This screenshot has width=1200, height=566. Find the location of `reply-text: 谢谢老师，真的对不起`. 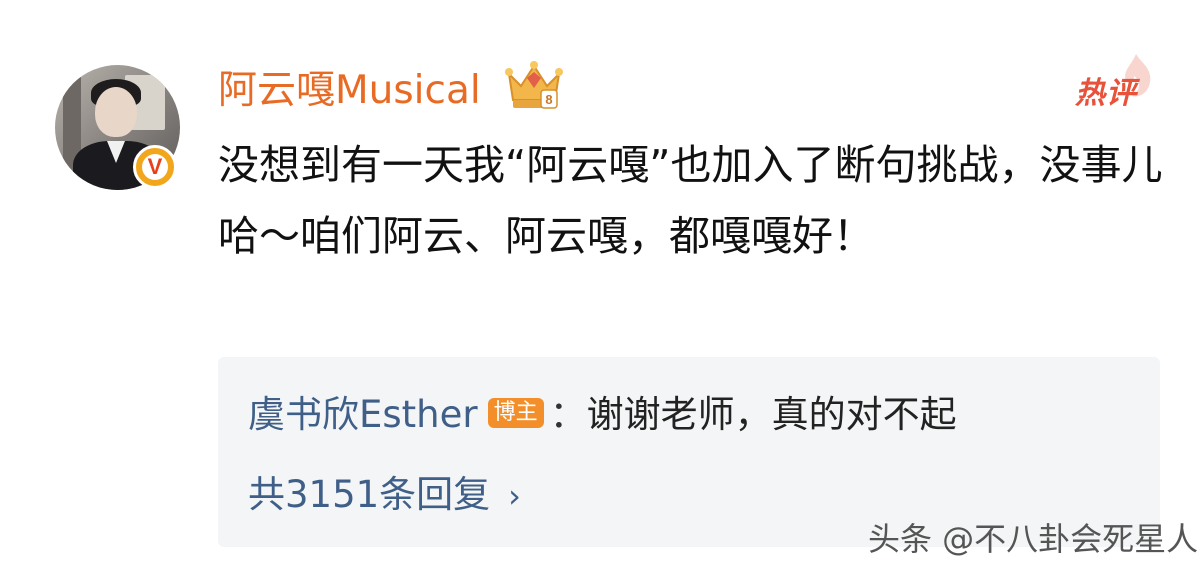

reply-text: 谢谢老师，真的对不起 is located at coordinates (771, 414).